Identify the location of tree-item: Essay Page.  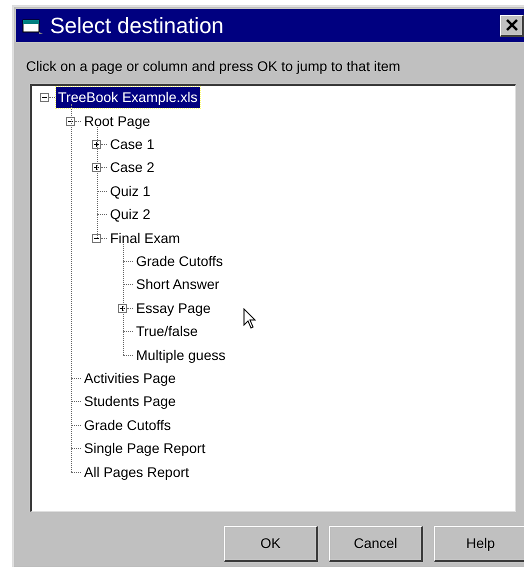
(173, 308).